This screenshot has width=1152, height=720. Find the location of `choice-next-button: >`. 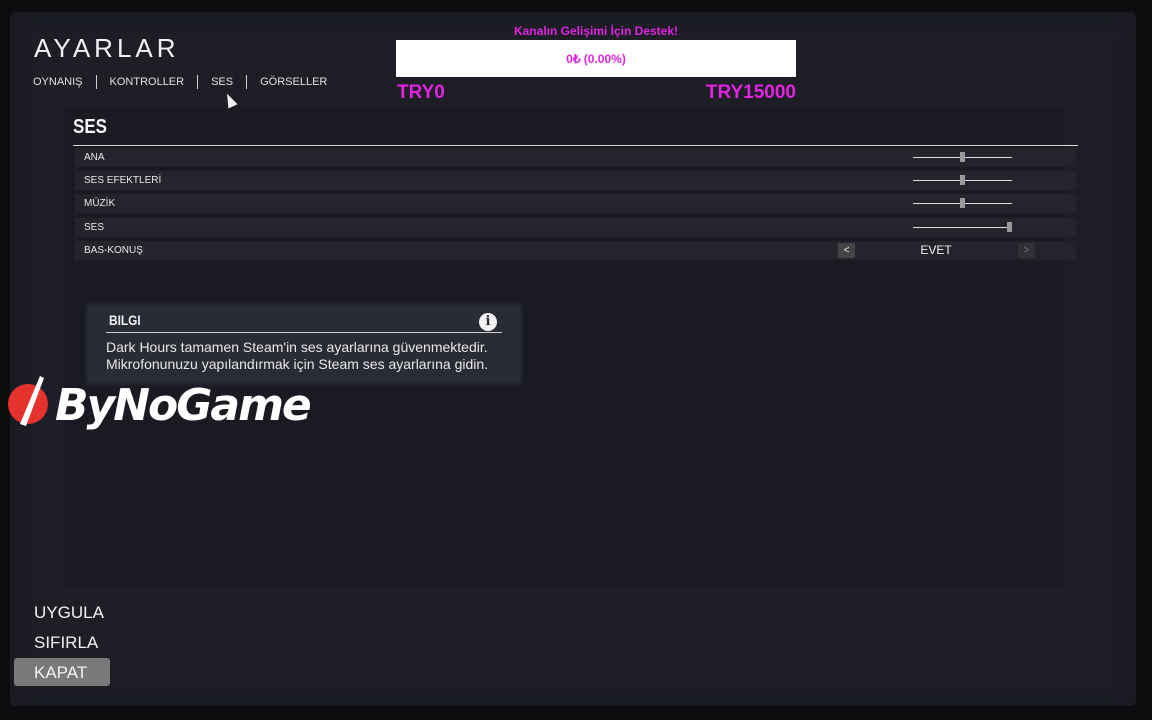

choice-next-button: > is located at coordinates (1026, 250).